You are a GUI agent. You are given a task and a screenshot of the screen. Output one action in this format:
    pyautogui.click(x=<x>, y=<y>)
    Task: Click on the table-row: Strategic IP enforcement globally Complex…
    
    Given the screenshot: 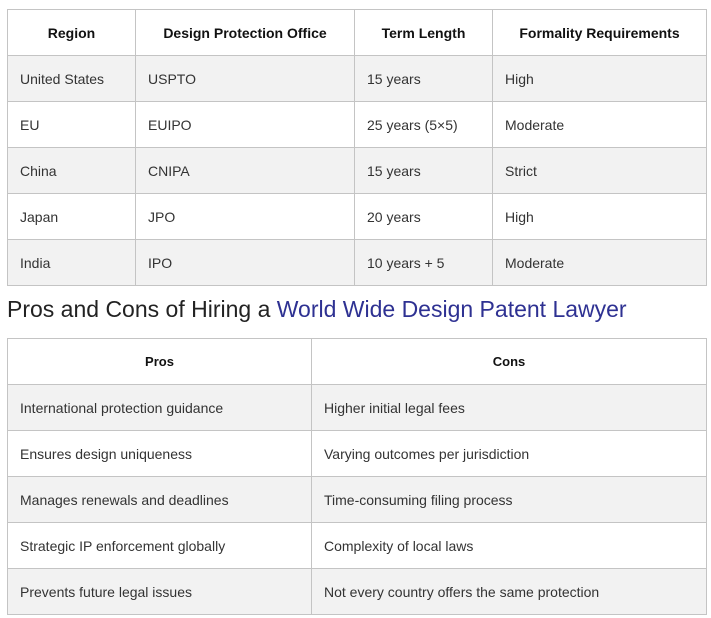 What is the action you would take?
    pyautogui.click(x=357, y=545)
    